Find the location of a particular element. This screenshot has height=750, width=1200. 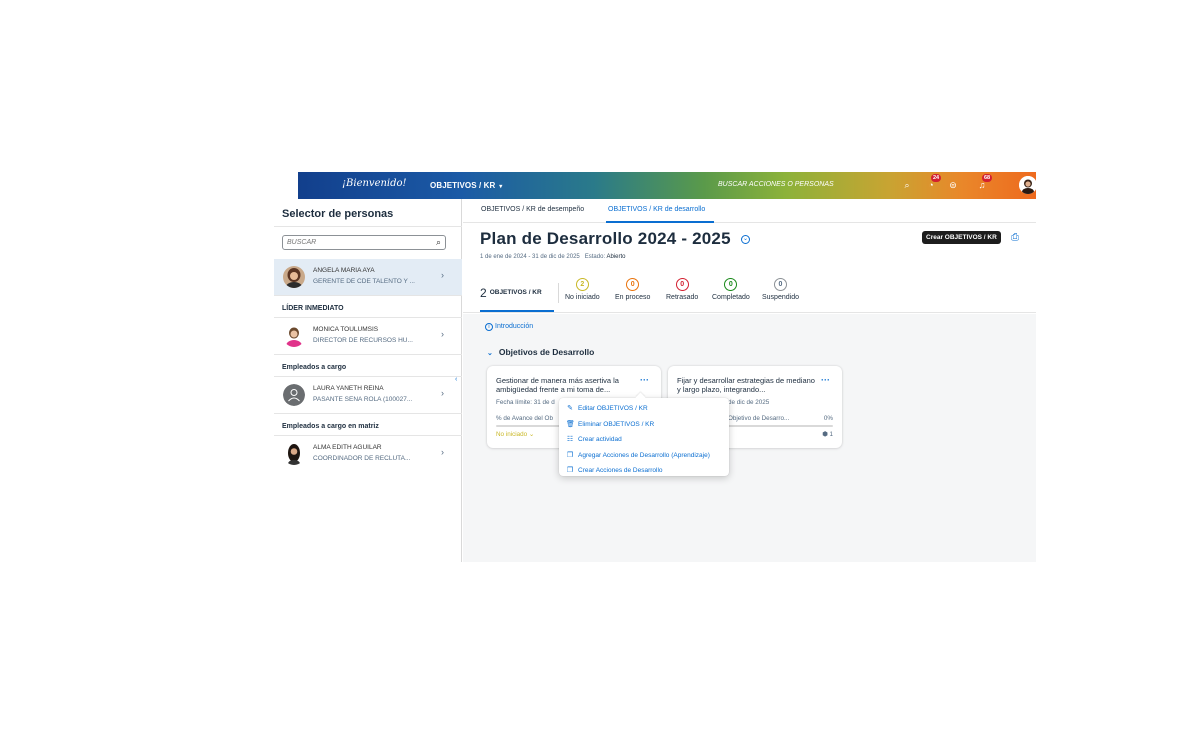

total-objectives-tab: 2 OBJETIVOS / KR is located at coordinates (511, 292).